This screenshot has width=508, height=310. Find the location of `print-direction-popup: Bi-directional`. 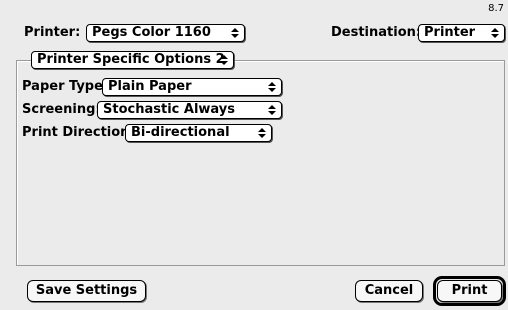

print-direction-popup: Bi-directional is located at coordinates (198, 133).